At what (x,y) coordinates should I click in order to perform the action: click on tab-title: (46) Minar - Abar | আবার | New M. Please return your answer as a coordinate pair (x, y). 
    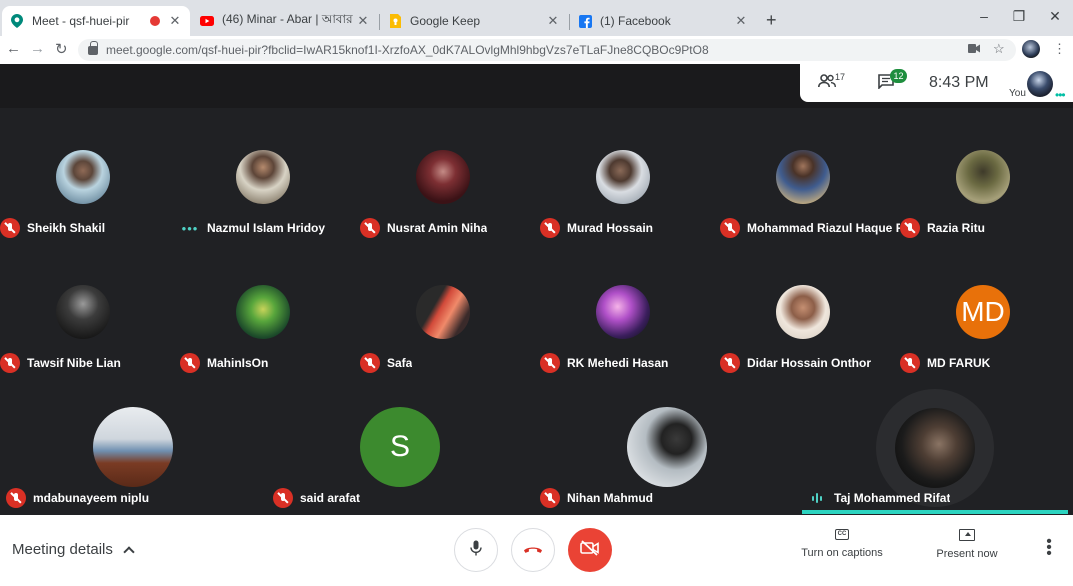
    Looking at the image, I should click on (289, 19).